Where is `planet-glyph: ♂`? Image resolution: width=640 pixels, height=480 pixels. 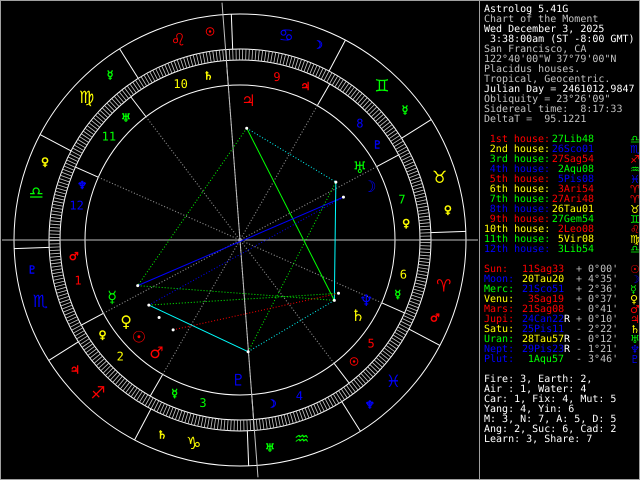
planet-glyph: ♂ is located at coordinates (156, 352).